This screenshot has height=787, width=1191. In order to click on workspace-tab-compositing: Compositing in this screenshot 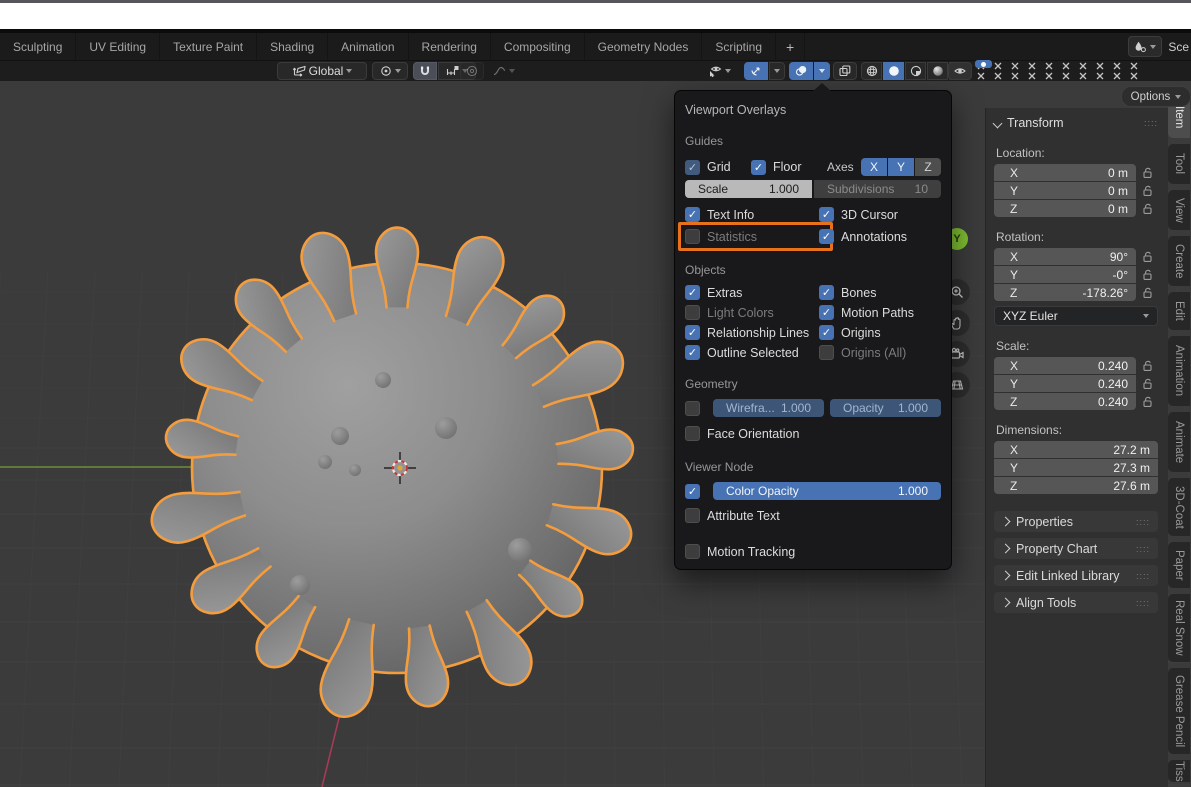, I will do `click(538, 46)`.